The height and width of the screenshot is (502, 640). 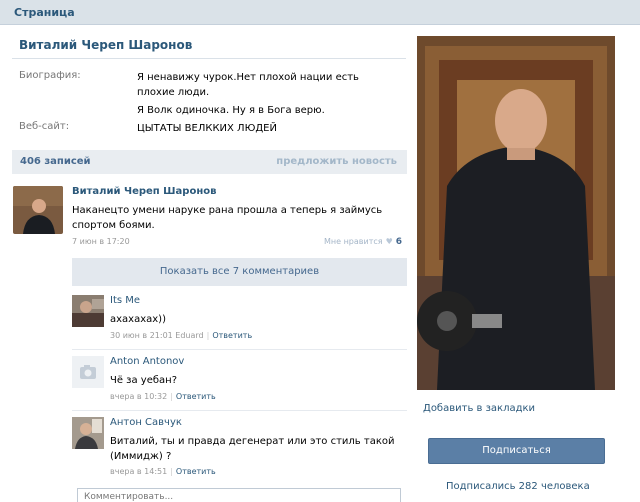 What do you see at coordinates (516, 451) in the screenshot?
I see `subscribe-button: Подписаться` at bounding box center [516, 451].